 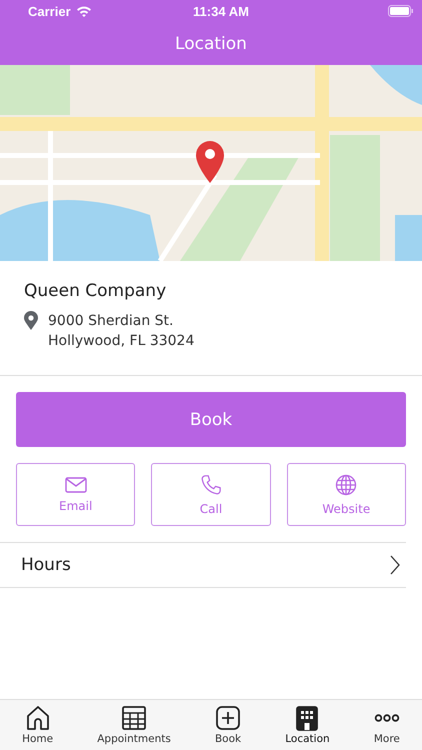 I want to click on grid-icon, so click(x=134, y=718).